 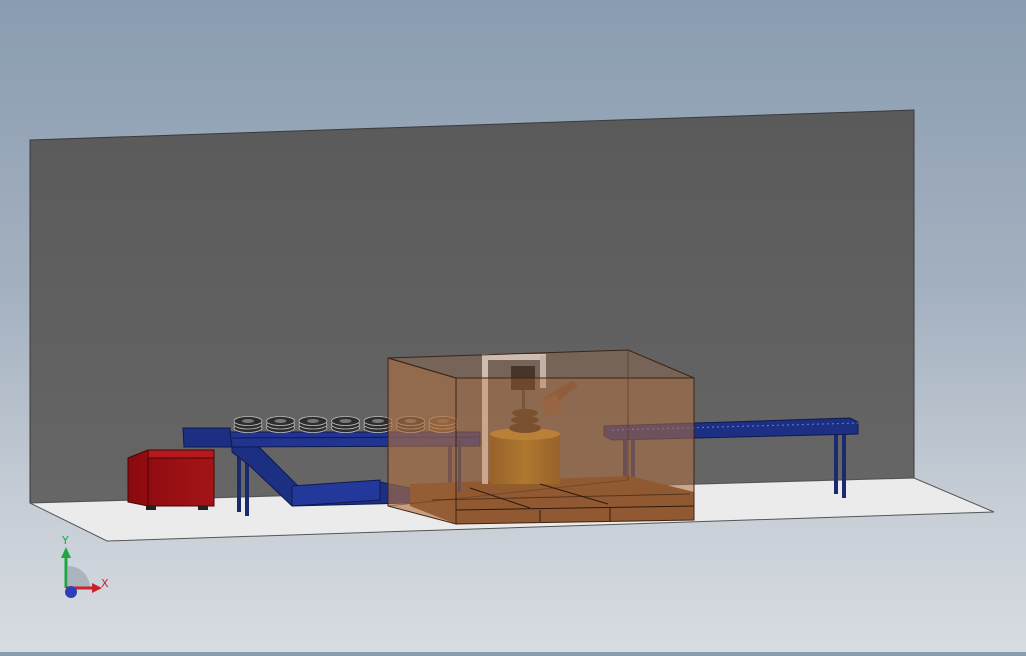 What do you see at coordinates (171, 479) in the screenshot?
I see `electrical-cabinet` at bounding box center [171, 479].